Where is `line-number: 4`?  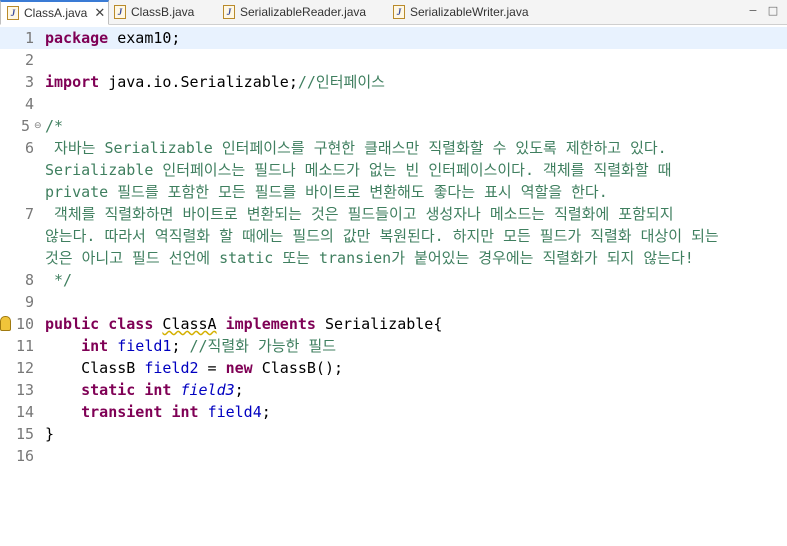
line-number: 4 is located at coordinates (29, 104).